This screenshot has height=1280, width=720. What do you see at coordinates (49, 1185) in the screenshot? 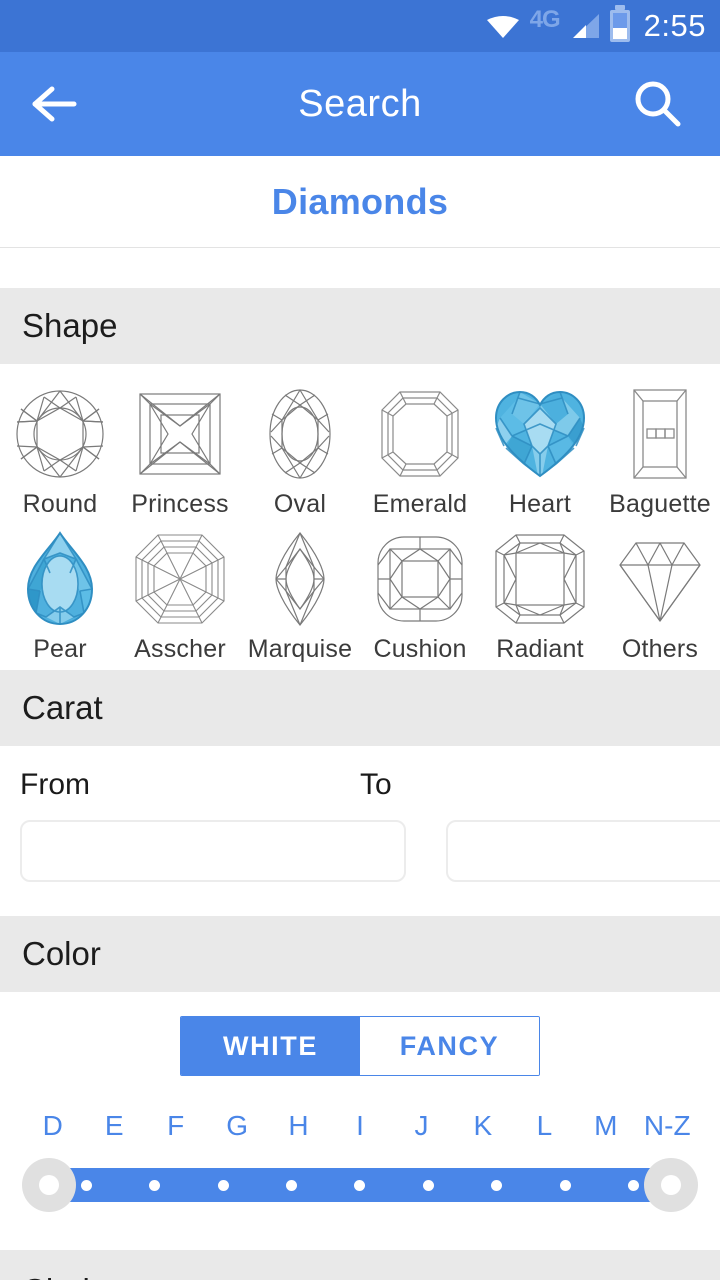
I see `slider-handle-min` at bounding box center [49, 1185].